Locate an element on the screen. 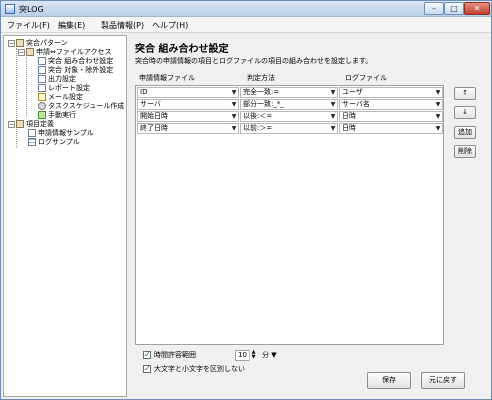 The height and width of the screenshot is (400, 492). judgment-method-select: 以後:＜= ▼ is located at coordinates (289, 116).